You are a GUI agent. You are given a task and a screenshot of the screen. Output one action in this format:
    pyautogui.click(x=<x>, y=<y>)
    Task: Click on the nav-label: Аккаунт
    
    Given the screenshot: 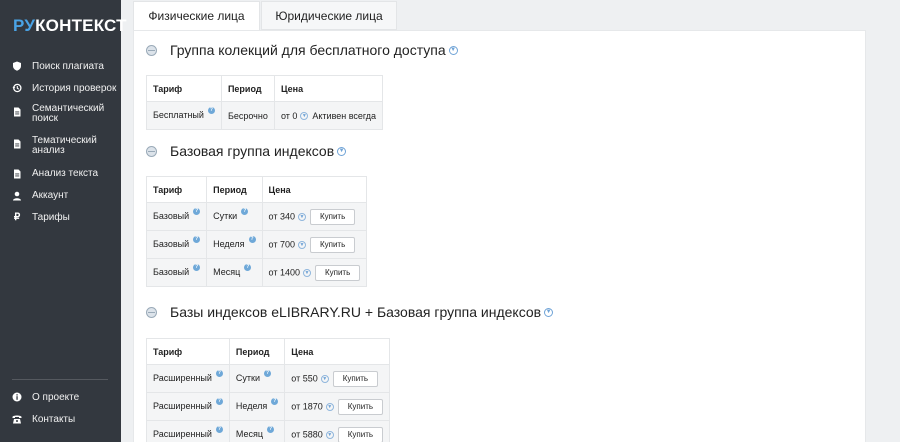 What is the action you would take?
    pyautogui.click(x=50, y=195)
    